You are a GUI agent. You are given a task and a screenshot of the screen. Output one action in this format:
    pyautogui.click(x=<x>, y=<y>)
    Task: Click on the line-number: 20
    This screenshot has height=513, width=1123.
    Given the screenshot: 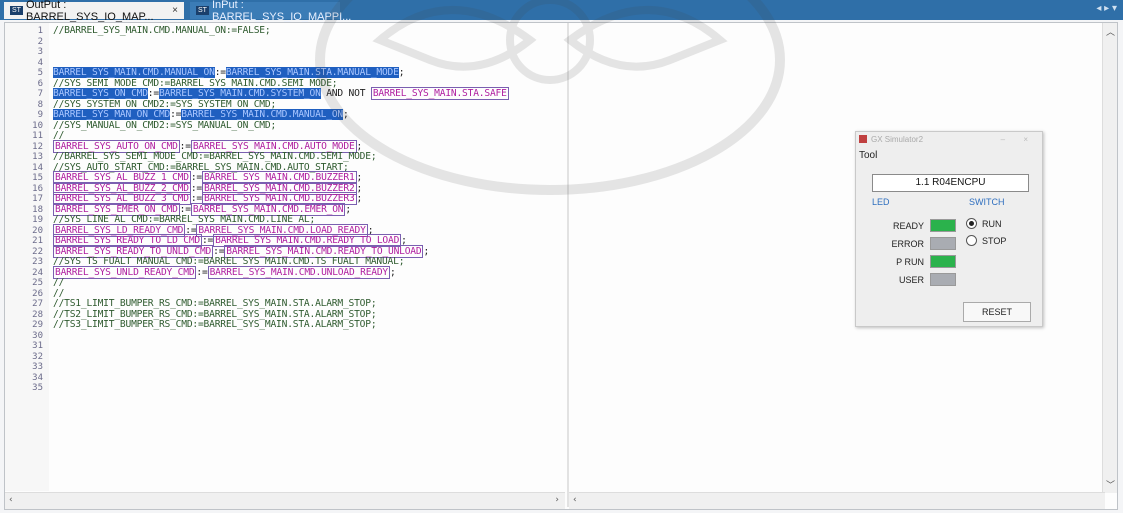 What is the action you would take?
    pyautogui.click(x=37, y=230)
    